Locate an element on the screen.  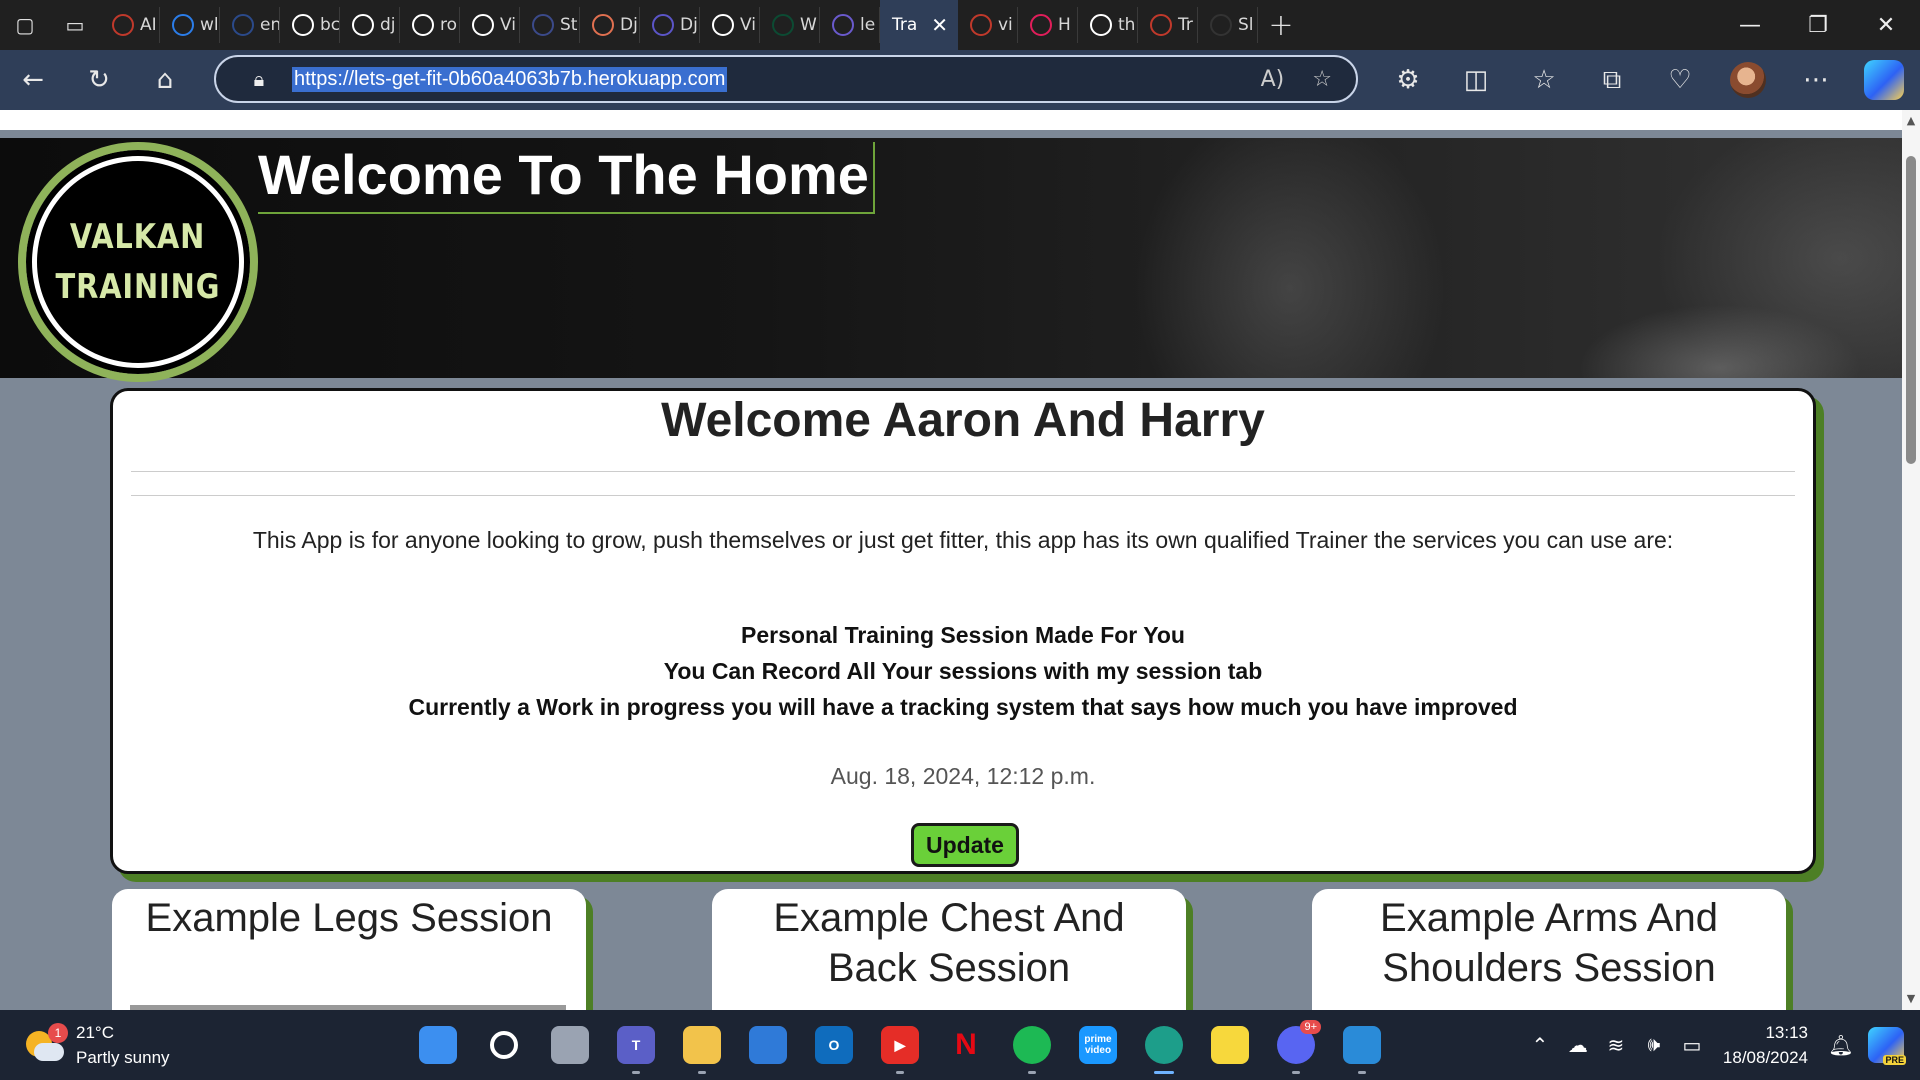
collections-icon: ⧉ is located at coordinates (1612, 80).